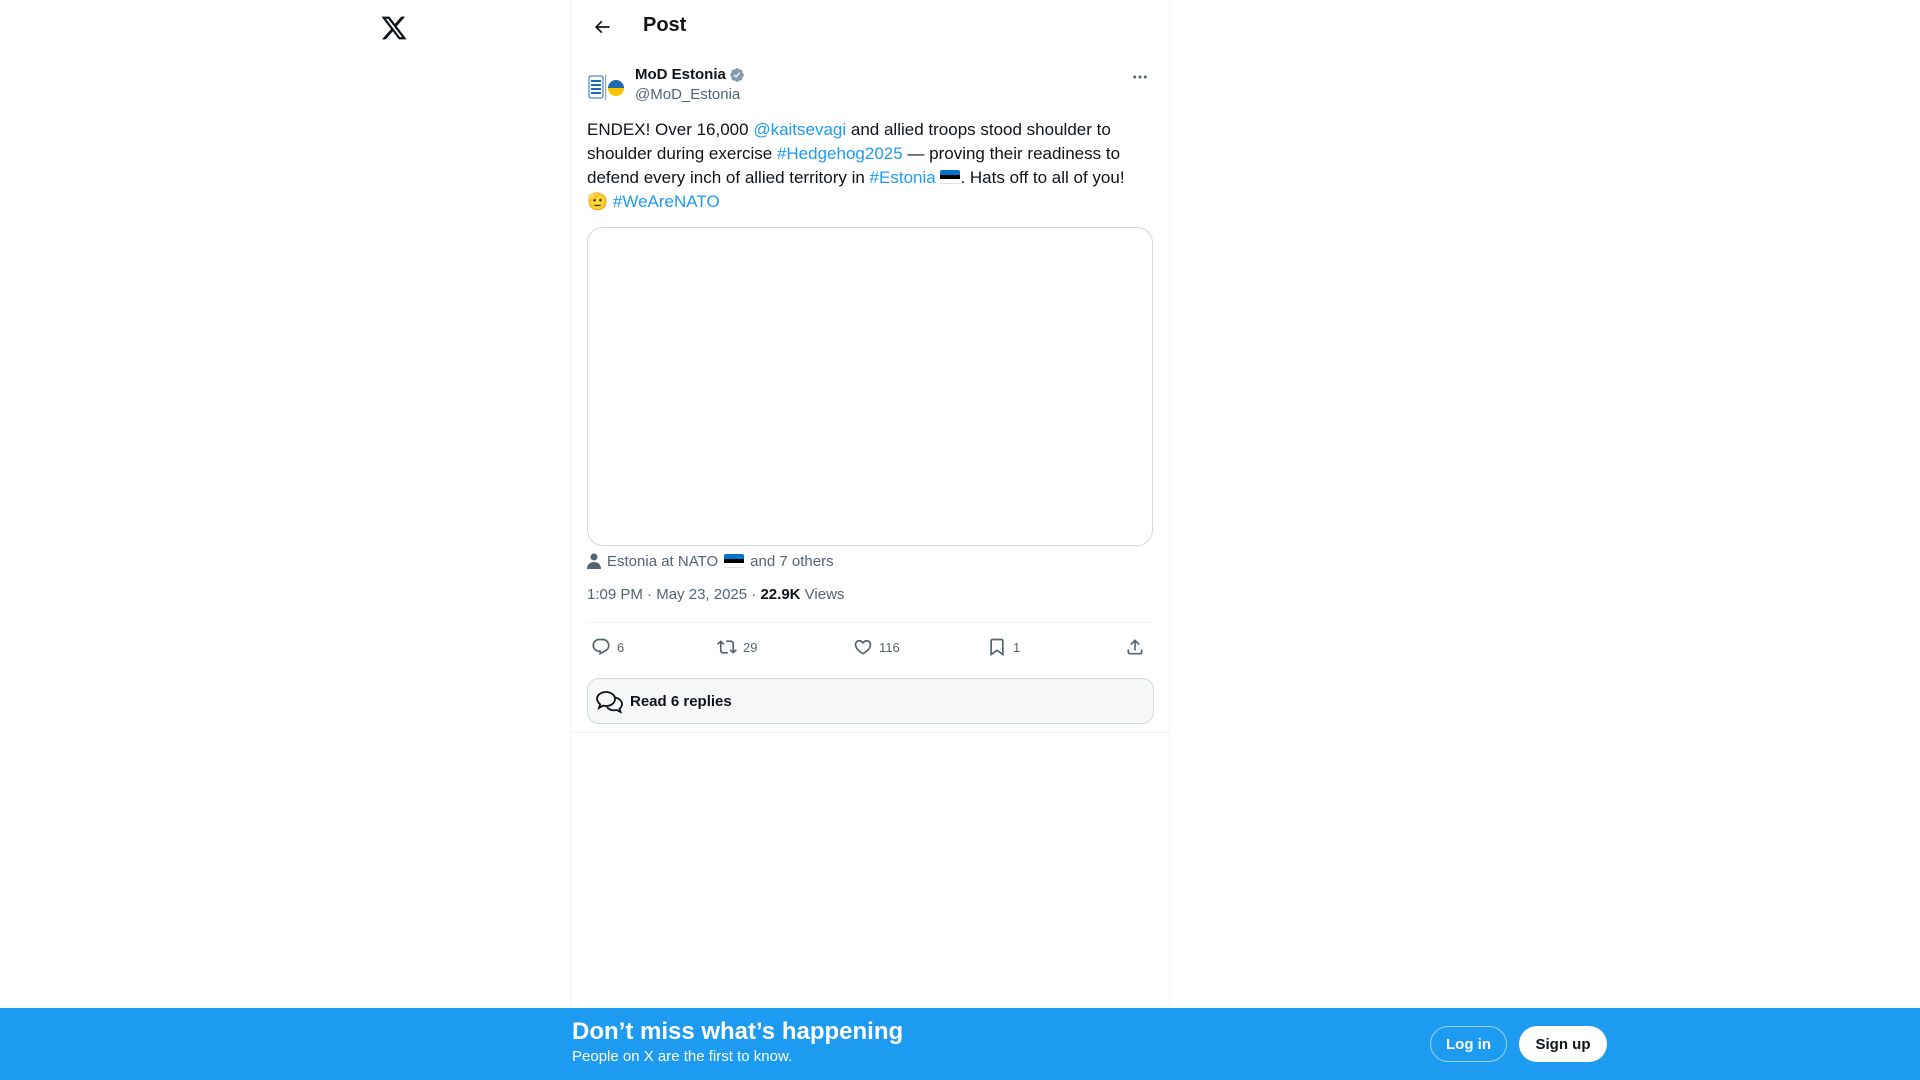  I want to click on mention-link: @kaitsevagi, so click(799, 129).